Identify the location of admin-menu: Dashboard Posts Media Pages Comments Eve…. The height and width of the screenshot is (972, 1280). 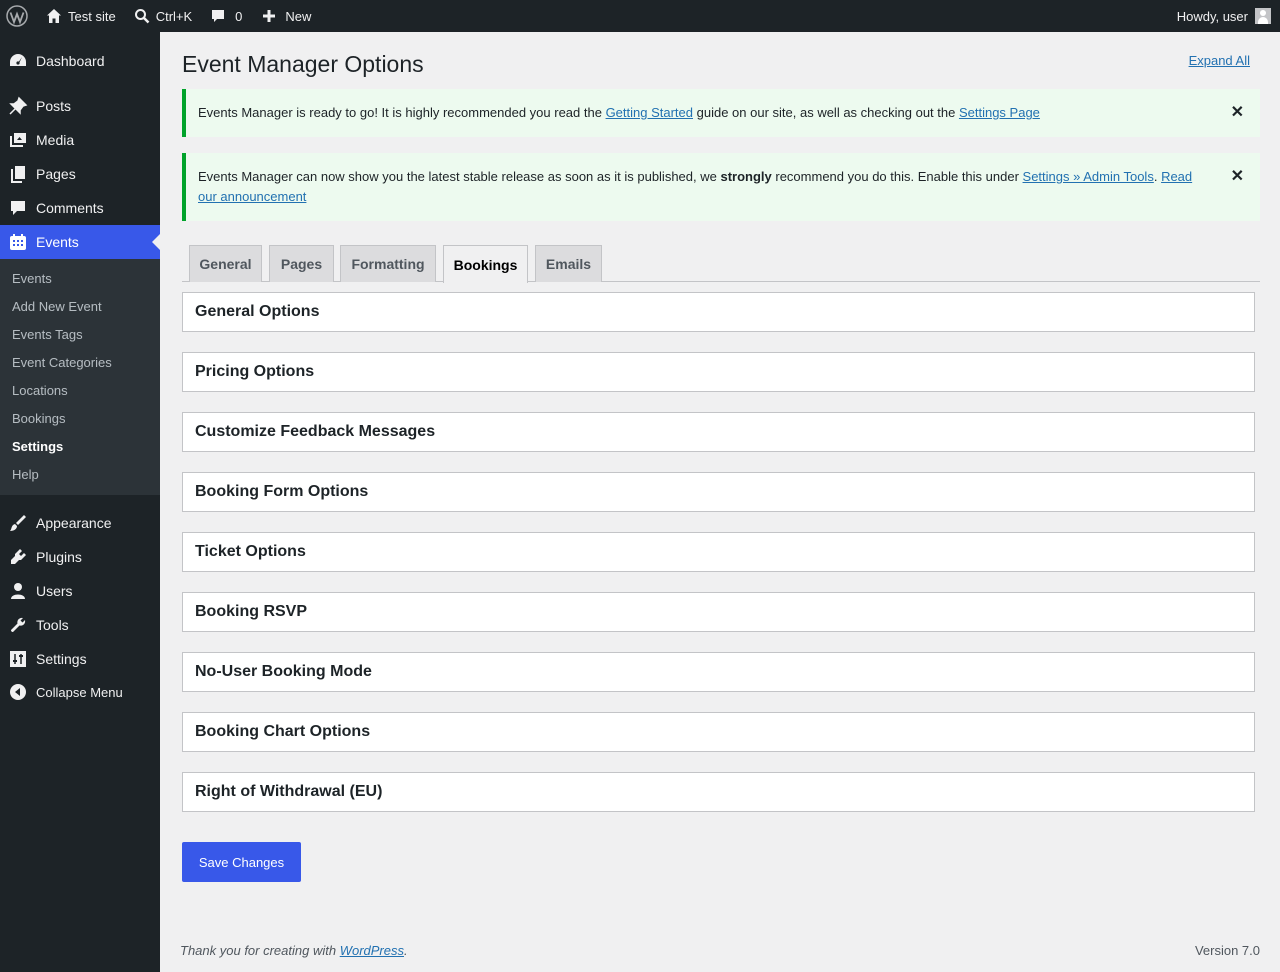
(80, 502).